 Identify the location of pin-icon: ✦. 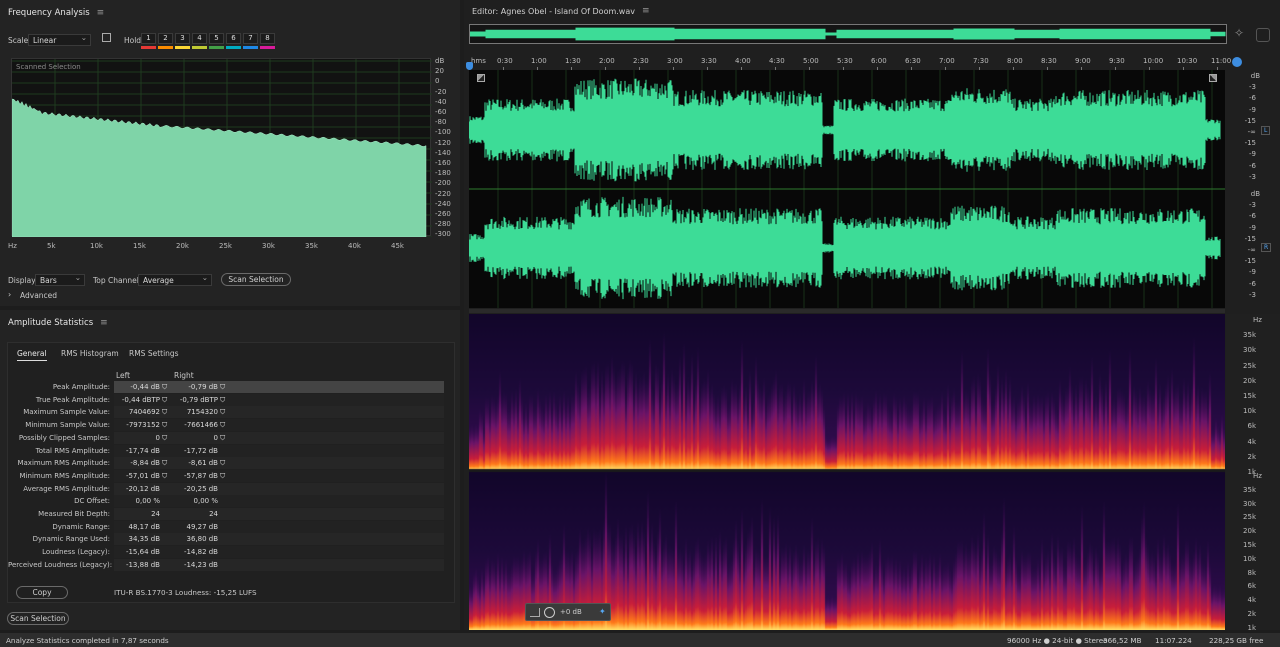
(602, 611).